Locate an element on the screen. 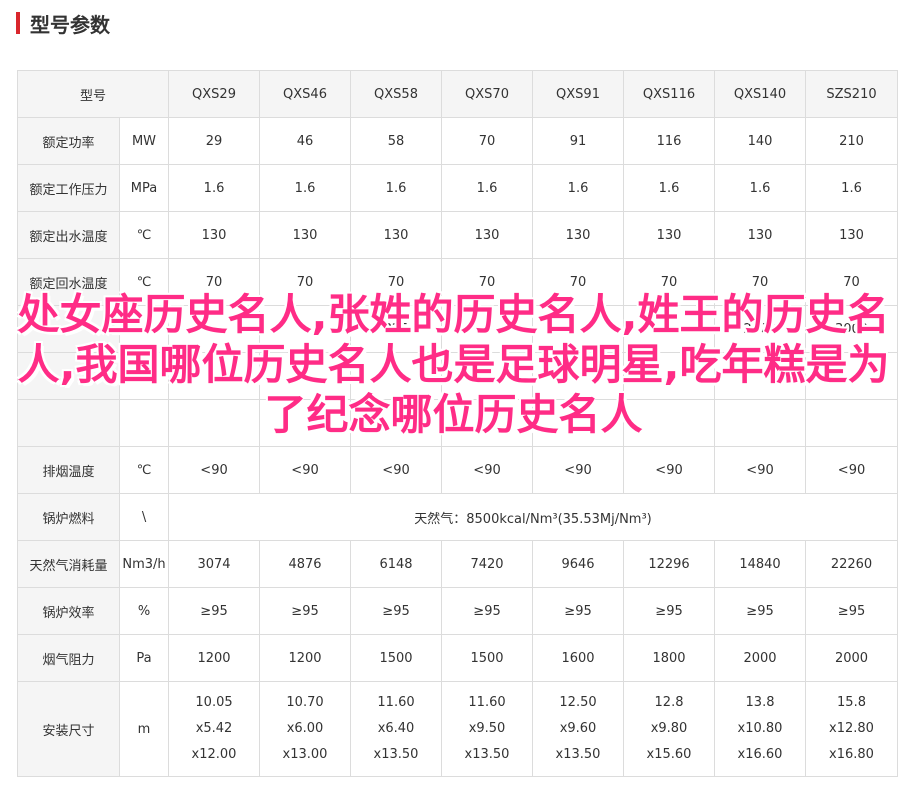 The image size is (907, 795). model-label-cell: 型号 is located at coordinates (93, 94).